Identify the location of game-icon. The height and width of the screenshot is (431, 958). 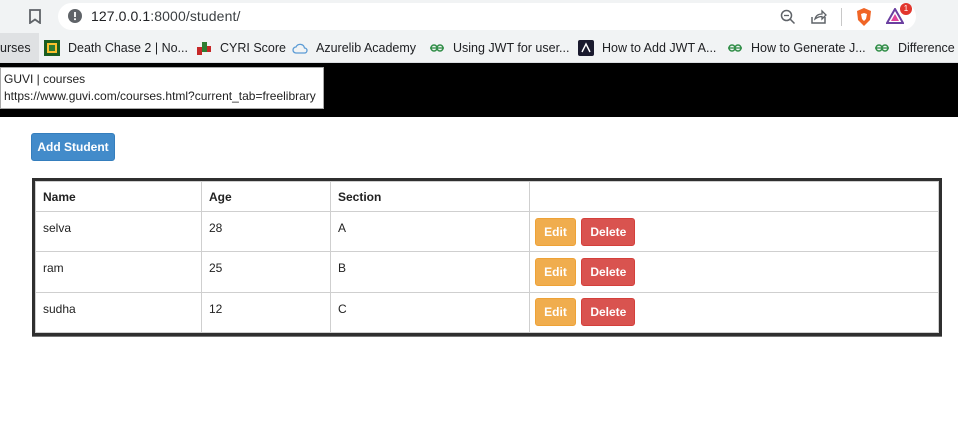
(52, 47).